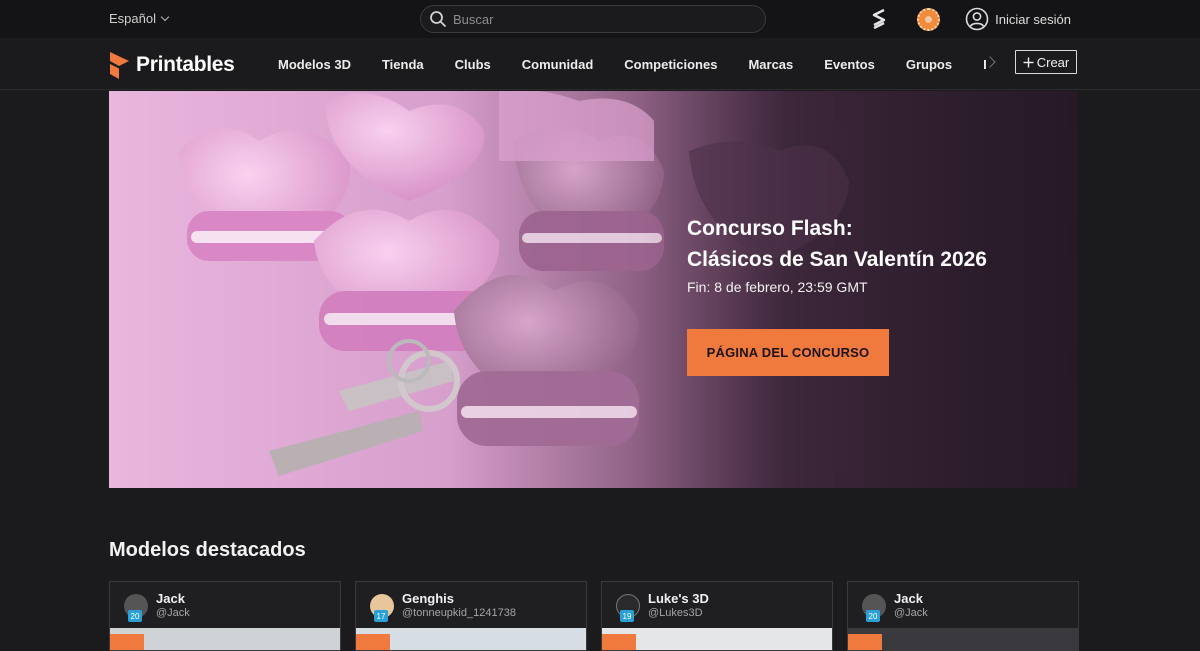 Image resolution: width=1200 pixels, height=651 pixels. I want to click on nav-item-clubs: Clubs, so click(473, 64).